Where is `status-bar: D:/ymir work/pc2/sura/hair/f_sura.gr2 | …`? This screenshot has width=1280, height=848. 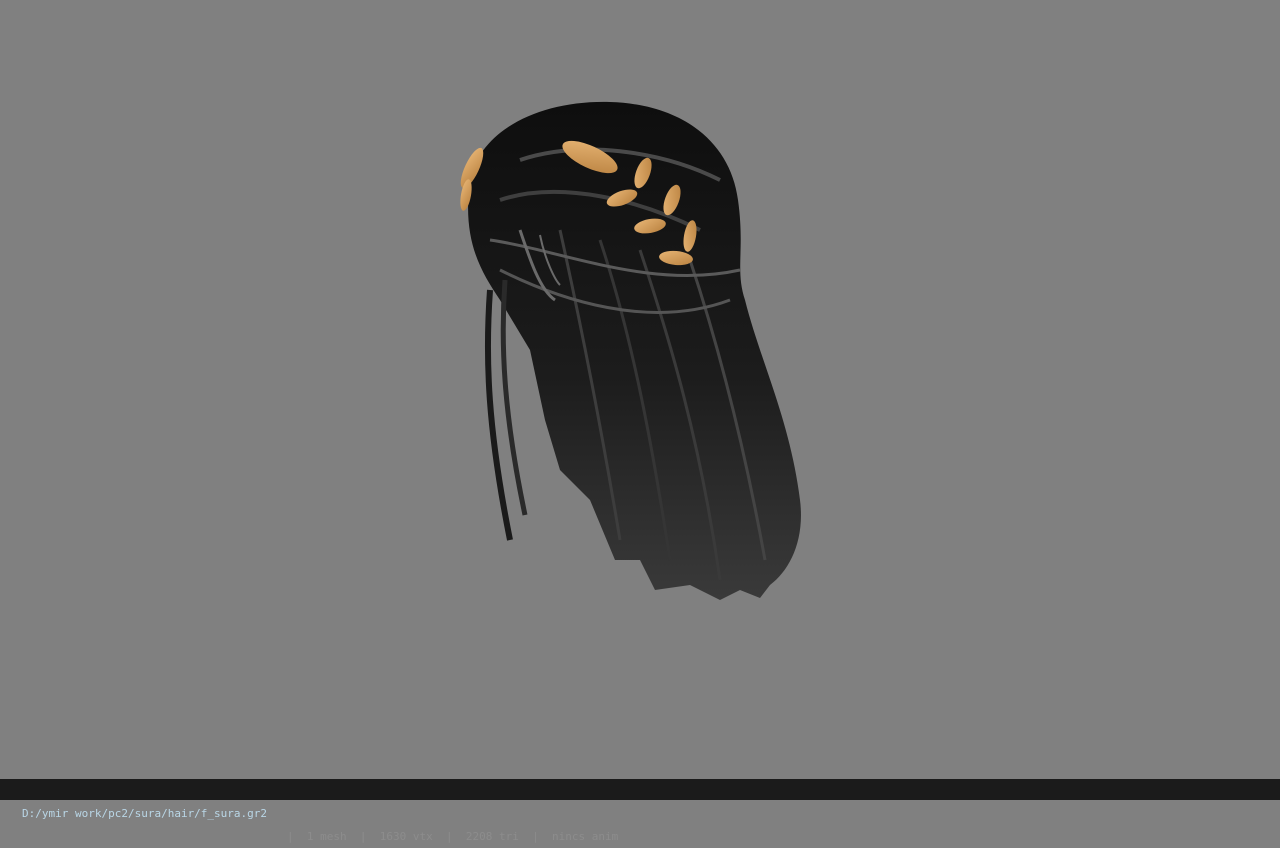 status-bar: D:/ymir work/pc2/sura/hair/f_sura.gr2 | … is located at coordinates (640, 811).